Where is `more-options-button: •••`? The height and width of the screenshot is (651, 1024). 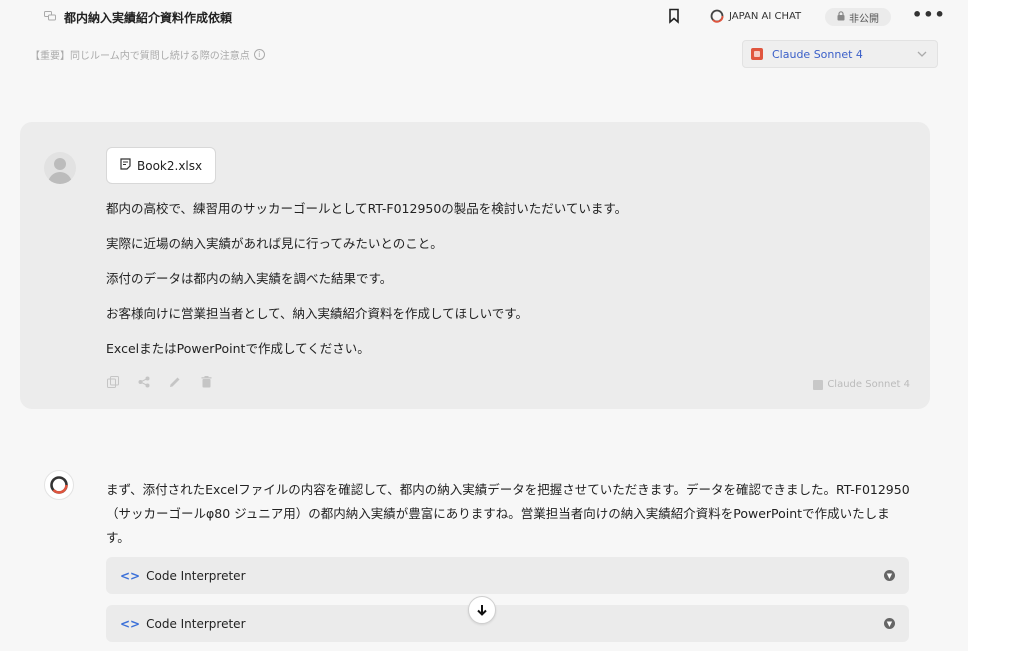
more-options-button: ••• is located at coordinates (929, 15).